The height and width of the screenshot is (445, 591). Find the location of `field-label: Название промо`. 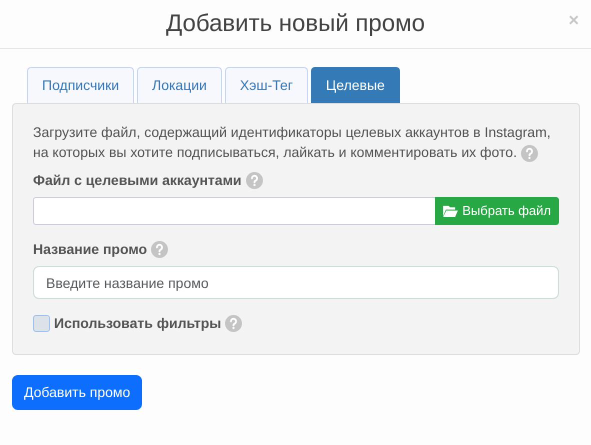

field-label: Название промо is located at coordinates (90, 249).